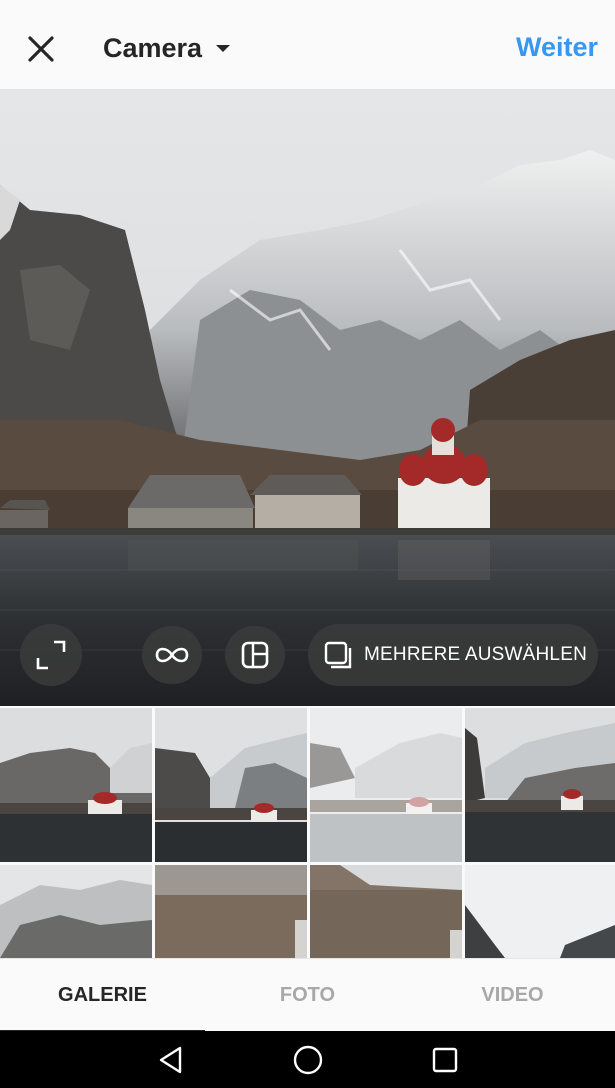  Describe the element at coordinates (102, 995) in the screenshot. I see `tab-gallery: GALERIE` at that location.